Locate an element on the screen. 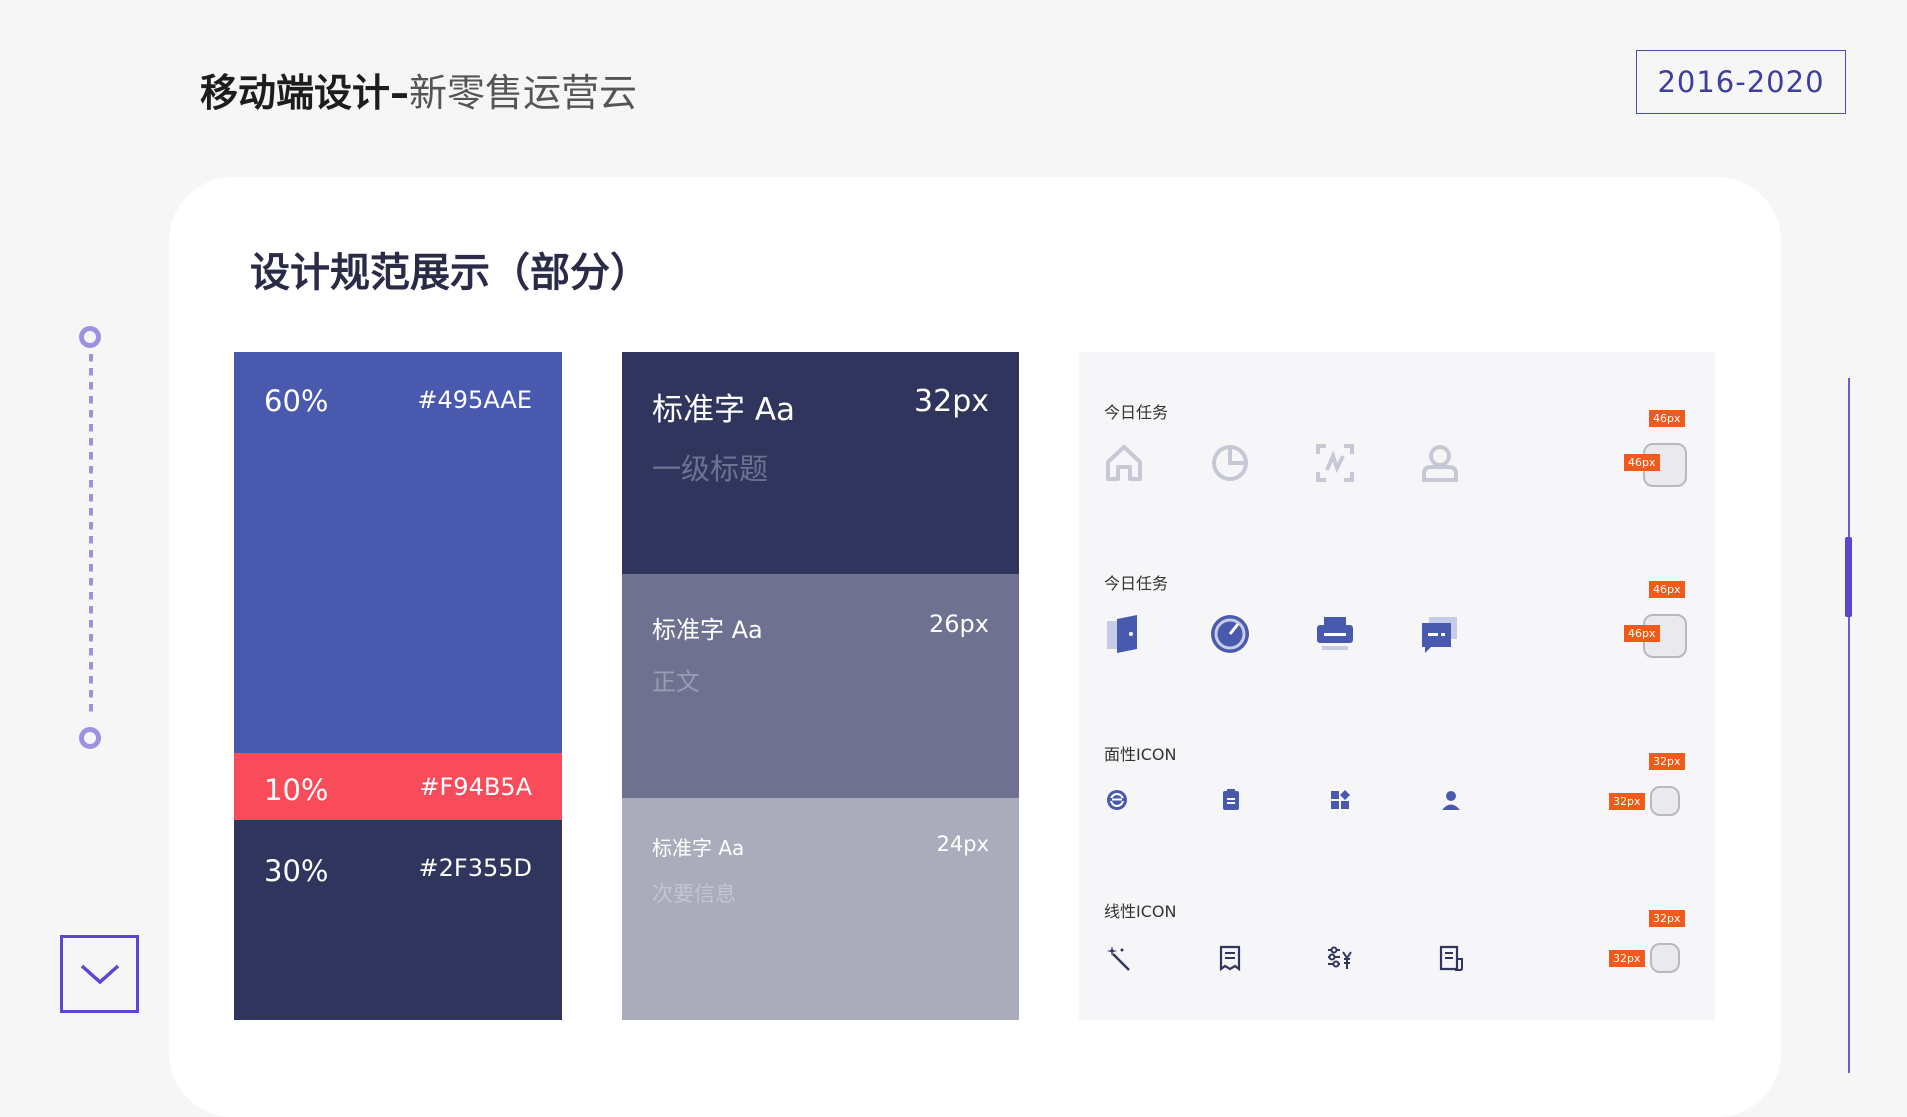  icon-row-label: 线性ICON is located at coordinates (1140, 911).